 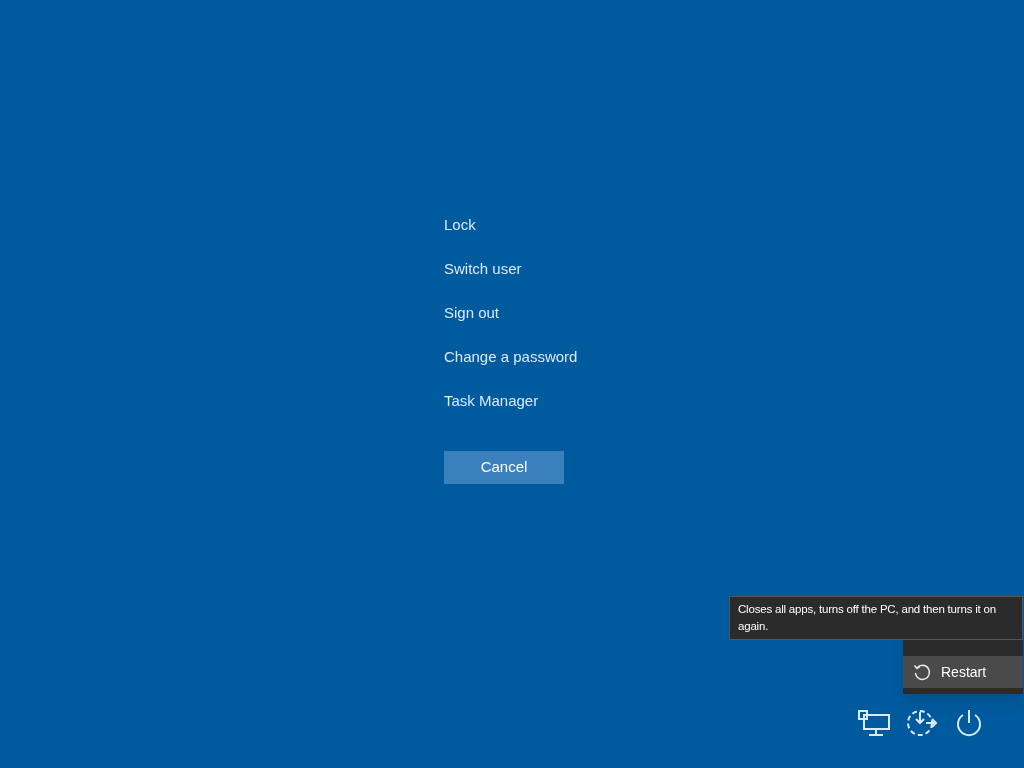 What do you see at coordinates (922, 672) in the screenshot?
I see `restart-icon` at bounding box center [922, 672].